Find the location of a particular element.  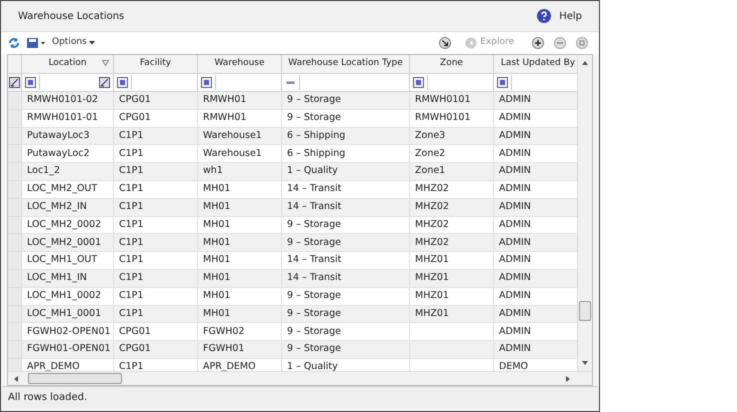

vertical-scrollbar is located at coordinates (584, 213).